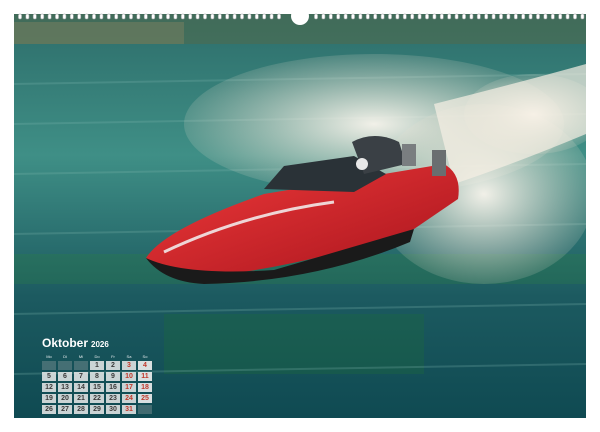  Describe the element at coordinates (81, 409) in the screenshot. I see `calendar-day: 28` at that location.